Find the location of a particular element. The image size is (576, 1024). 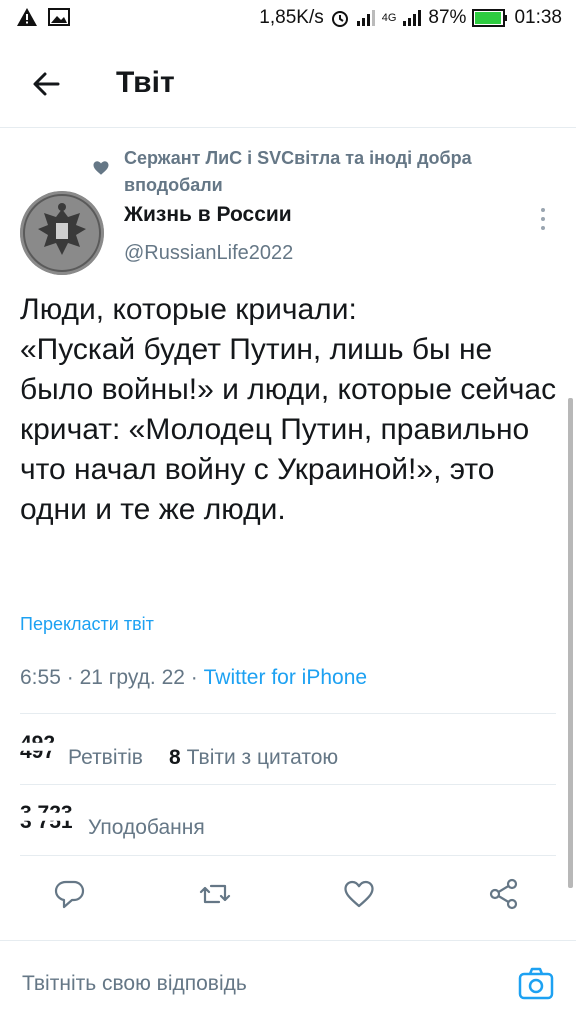

coat-of-arms-image is located at coordinates (62, 233).